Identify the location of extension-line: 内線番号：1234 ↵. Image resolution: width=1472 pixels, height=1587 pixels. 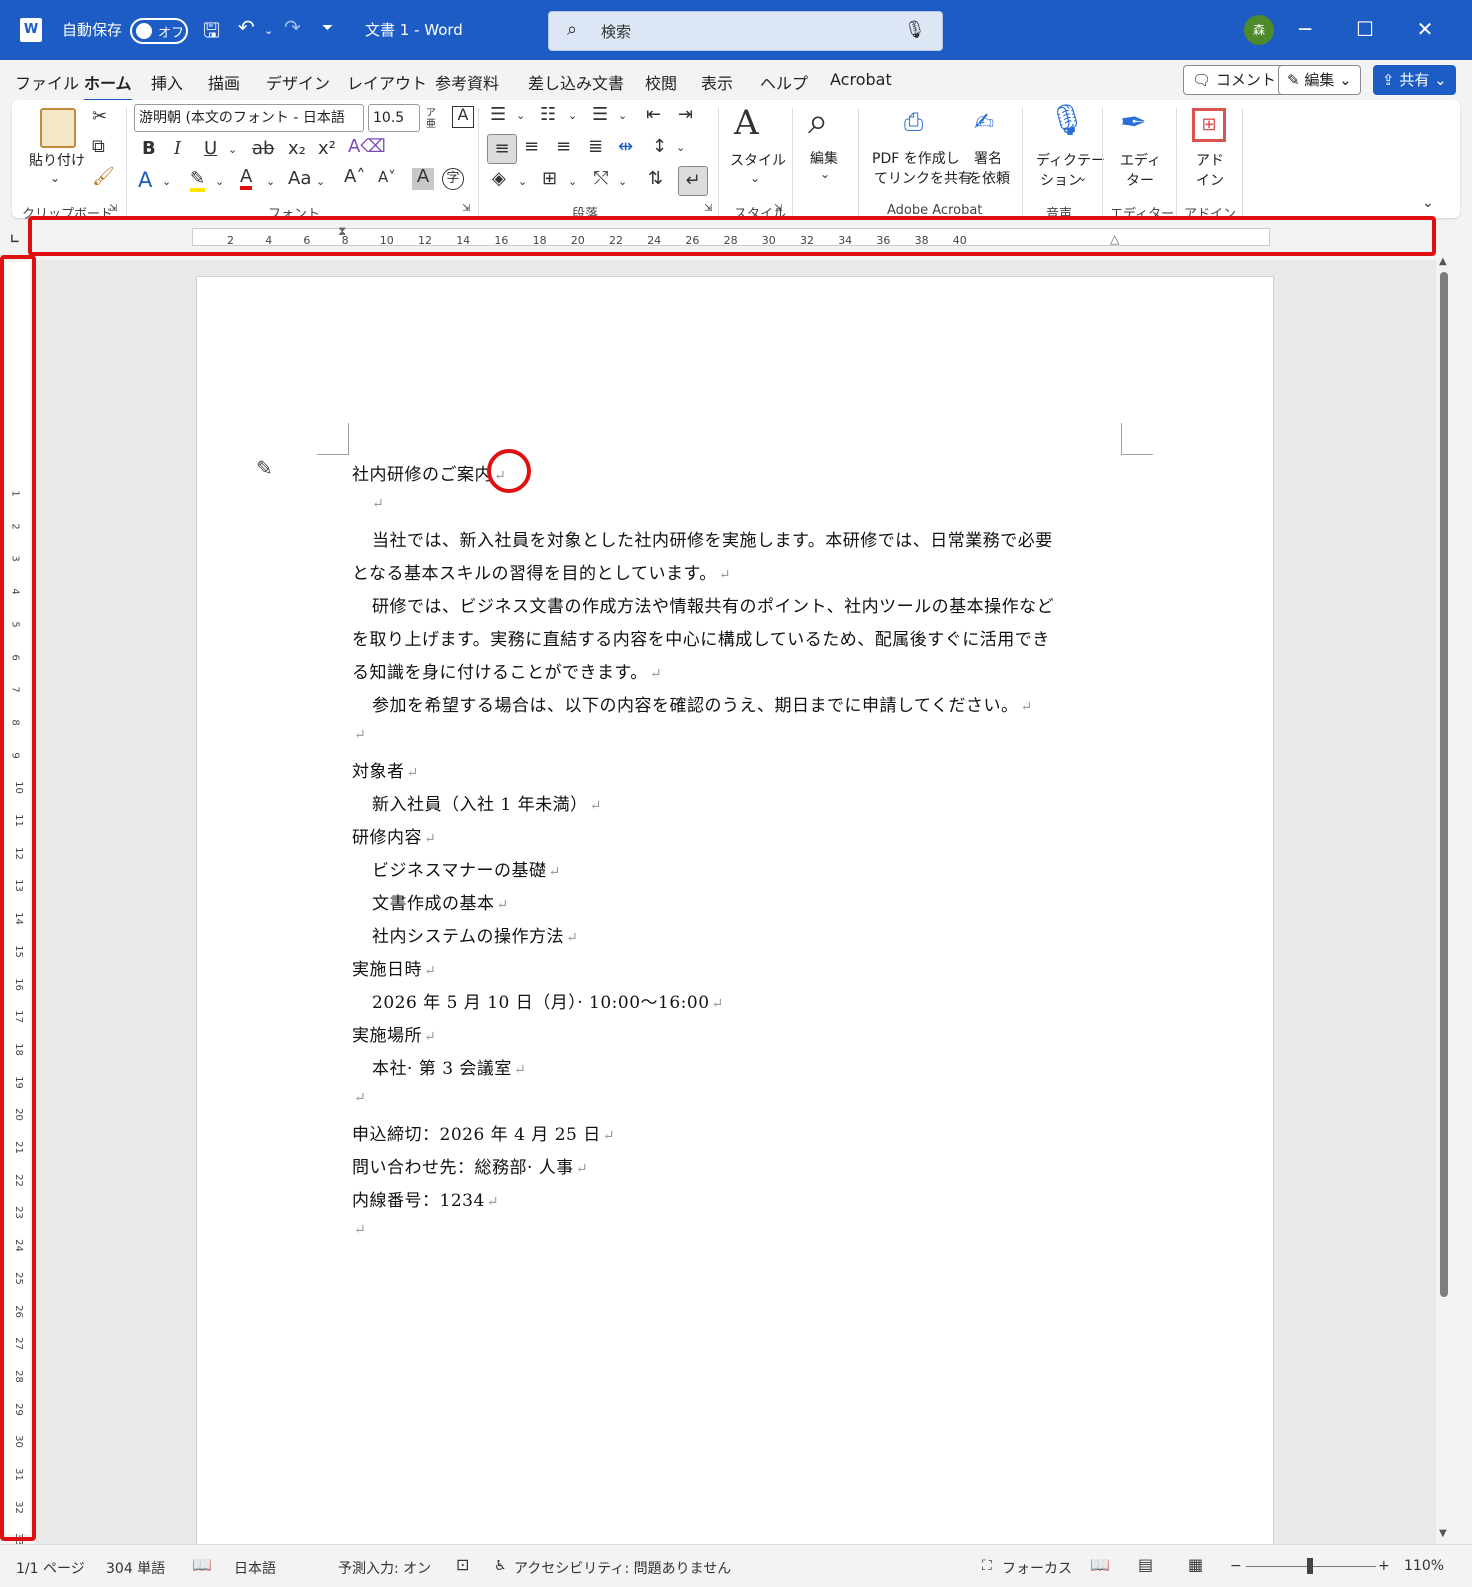
(425, 1198).